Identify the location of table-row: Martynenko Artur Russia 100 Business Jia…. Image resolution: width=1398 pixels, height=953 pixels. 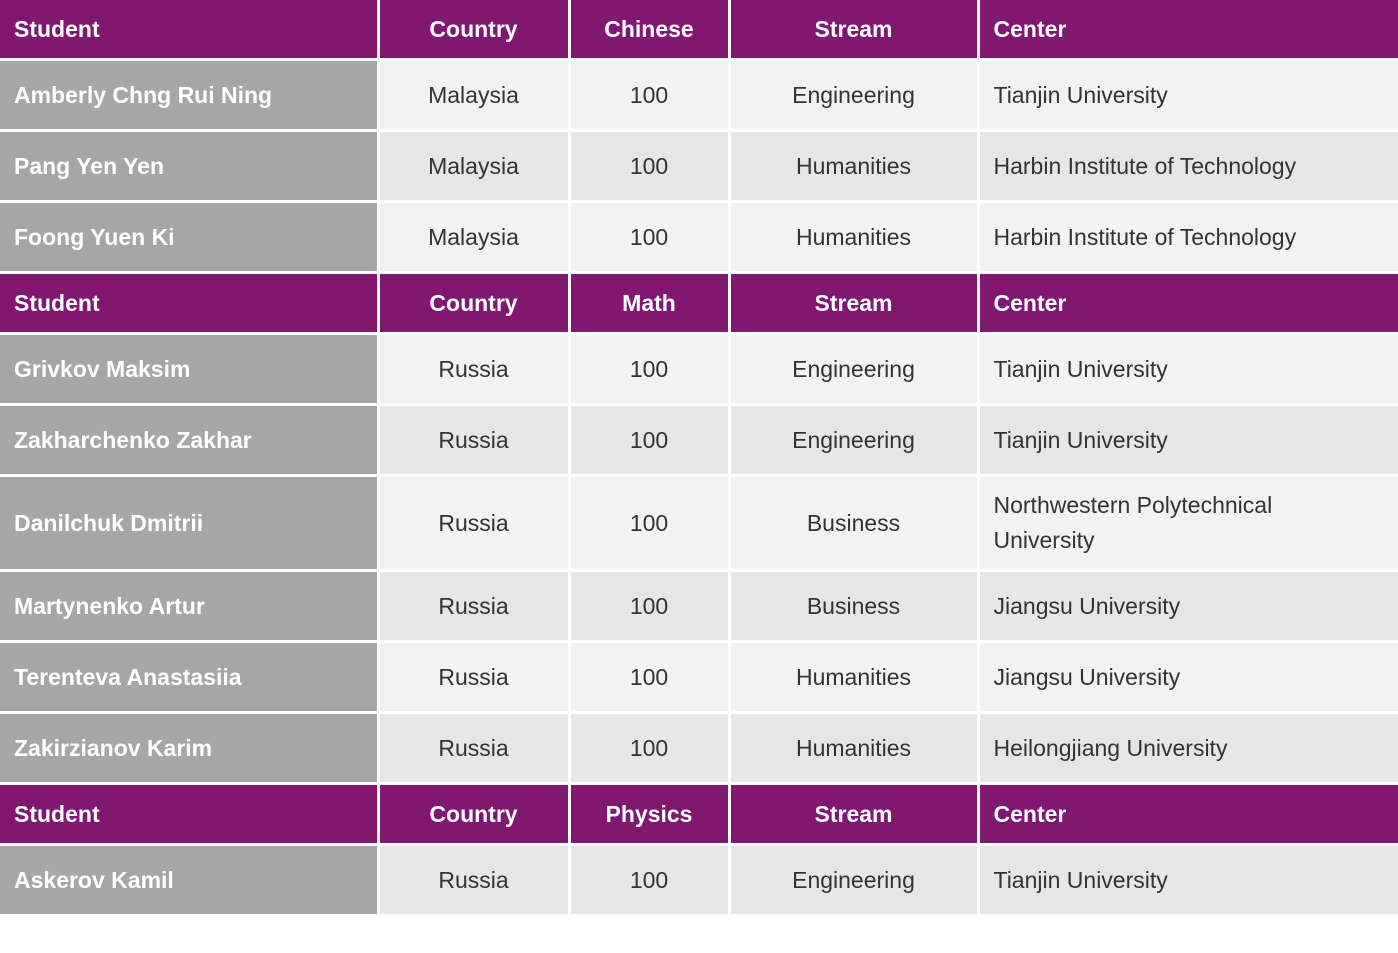
(699, 606).